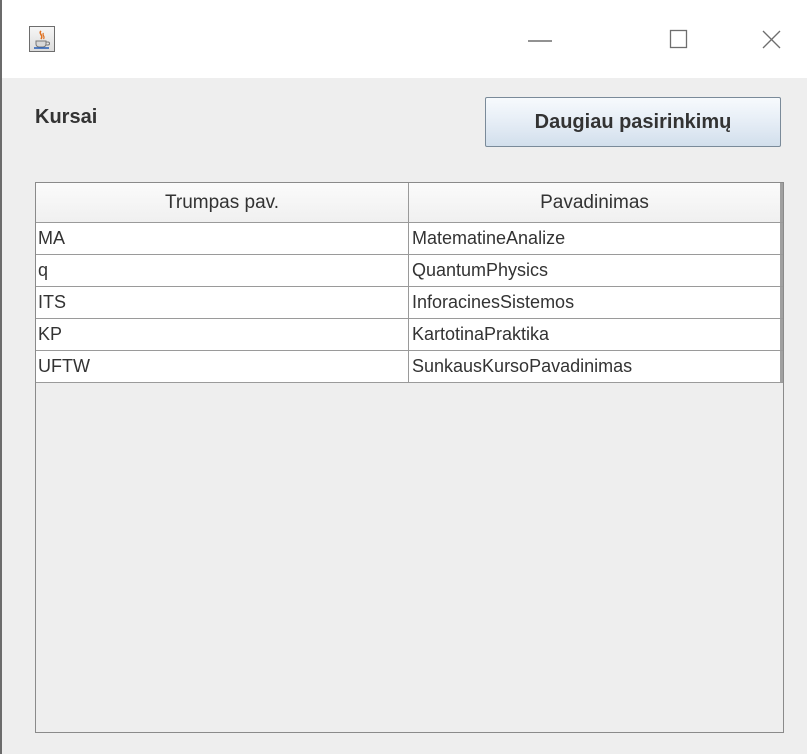 The height and width of the screenshot is (754, 807). I want to click on table-row: KP KartotinaPraktika, so click(409, 335).